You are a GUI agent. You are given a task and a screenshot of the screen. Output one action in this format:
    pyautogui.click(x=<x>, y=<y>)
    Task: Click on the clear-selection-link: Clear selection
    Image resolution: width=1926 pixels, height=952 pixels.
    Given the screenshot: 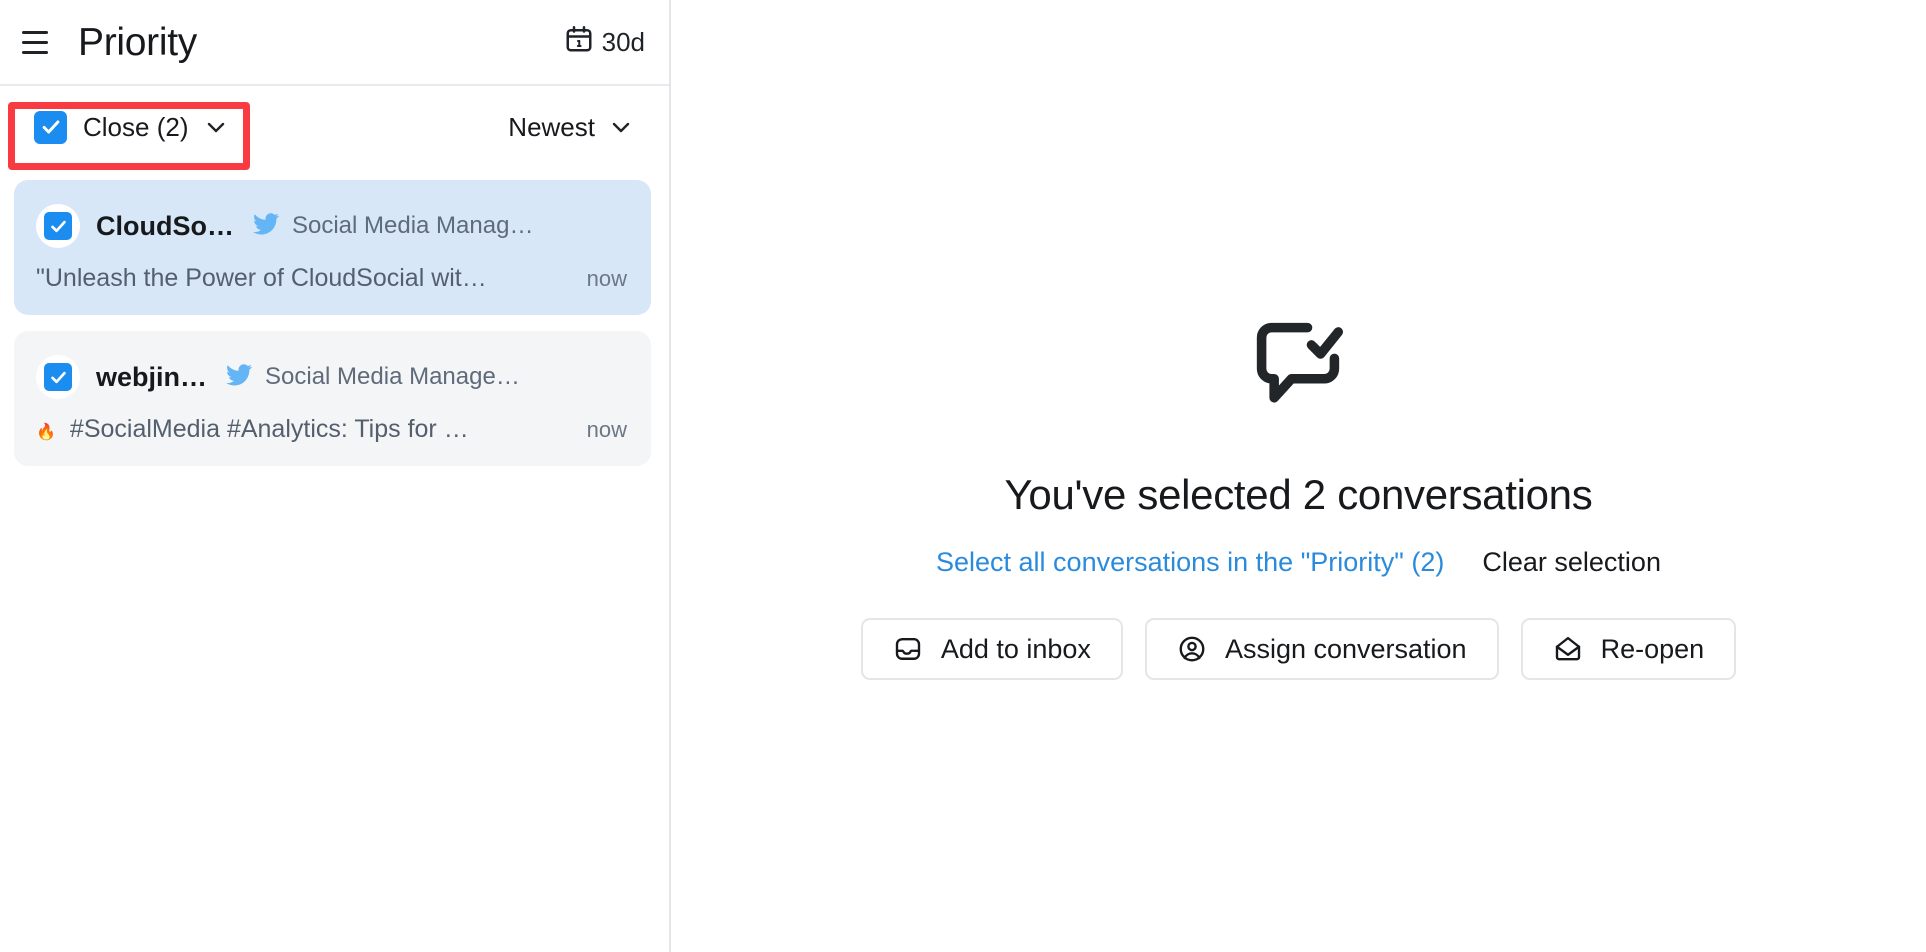 What is the action you would take?
    pyautogui.click(x=1571, y=562)
    